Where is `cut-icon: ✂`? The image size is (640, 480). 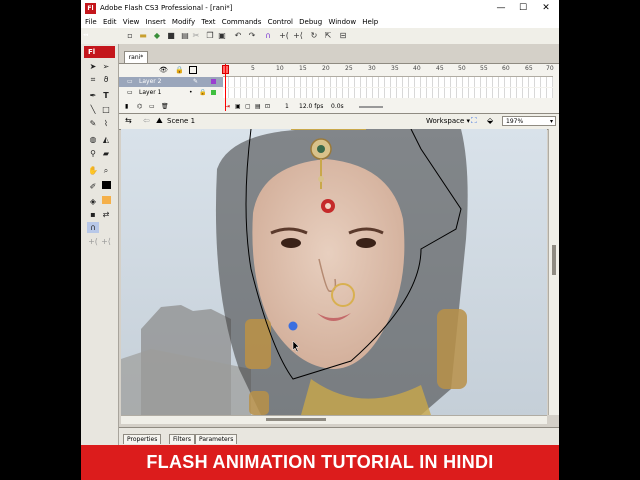
cut-icon: ✂ is located at coordinates (196, 36).